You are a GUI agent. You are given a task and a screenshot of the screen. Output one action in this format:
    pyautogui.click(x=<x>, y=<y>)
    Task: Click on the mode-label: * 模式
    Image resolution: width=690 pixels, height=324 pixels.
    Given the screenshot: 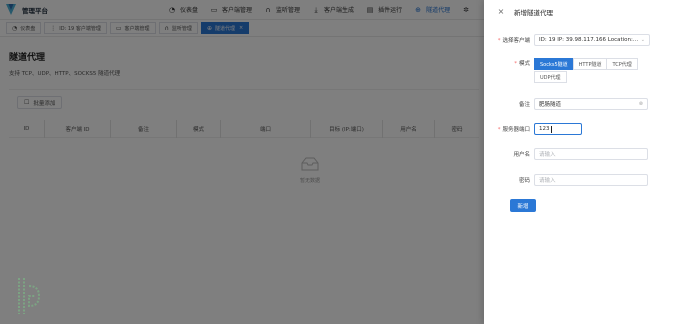 What is the action you would take?
    pyautogui.click(x=522, y=64)
    